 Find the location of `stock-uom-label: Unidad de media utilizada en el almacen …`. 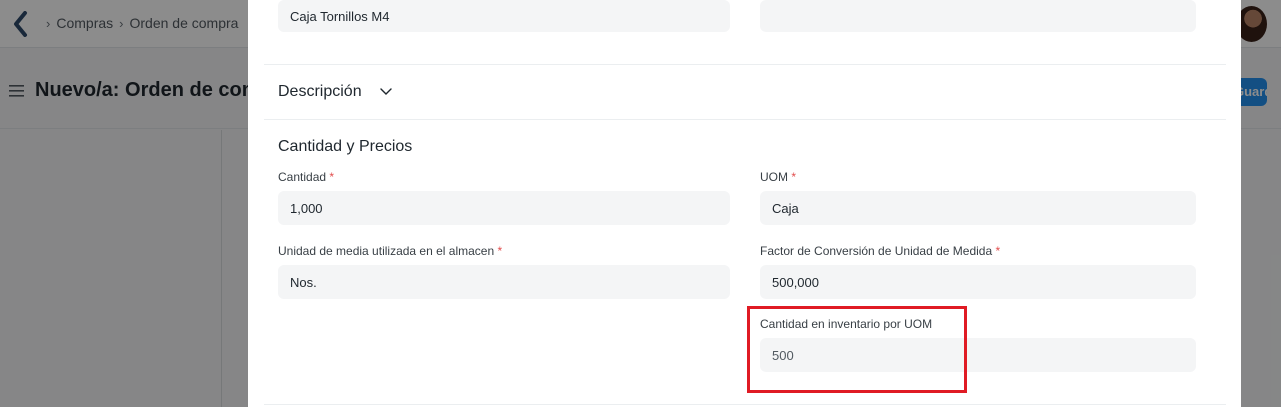

stock-uom-label: Unidad de media utilizada en el almacen … is located at coordinates (390, 251).